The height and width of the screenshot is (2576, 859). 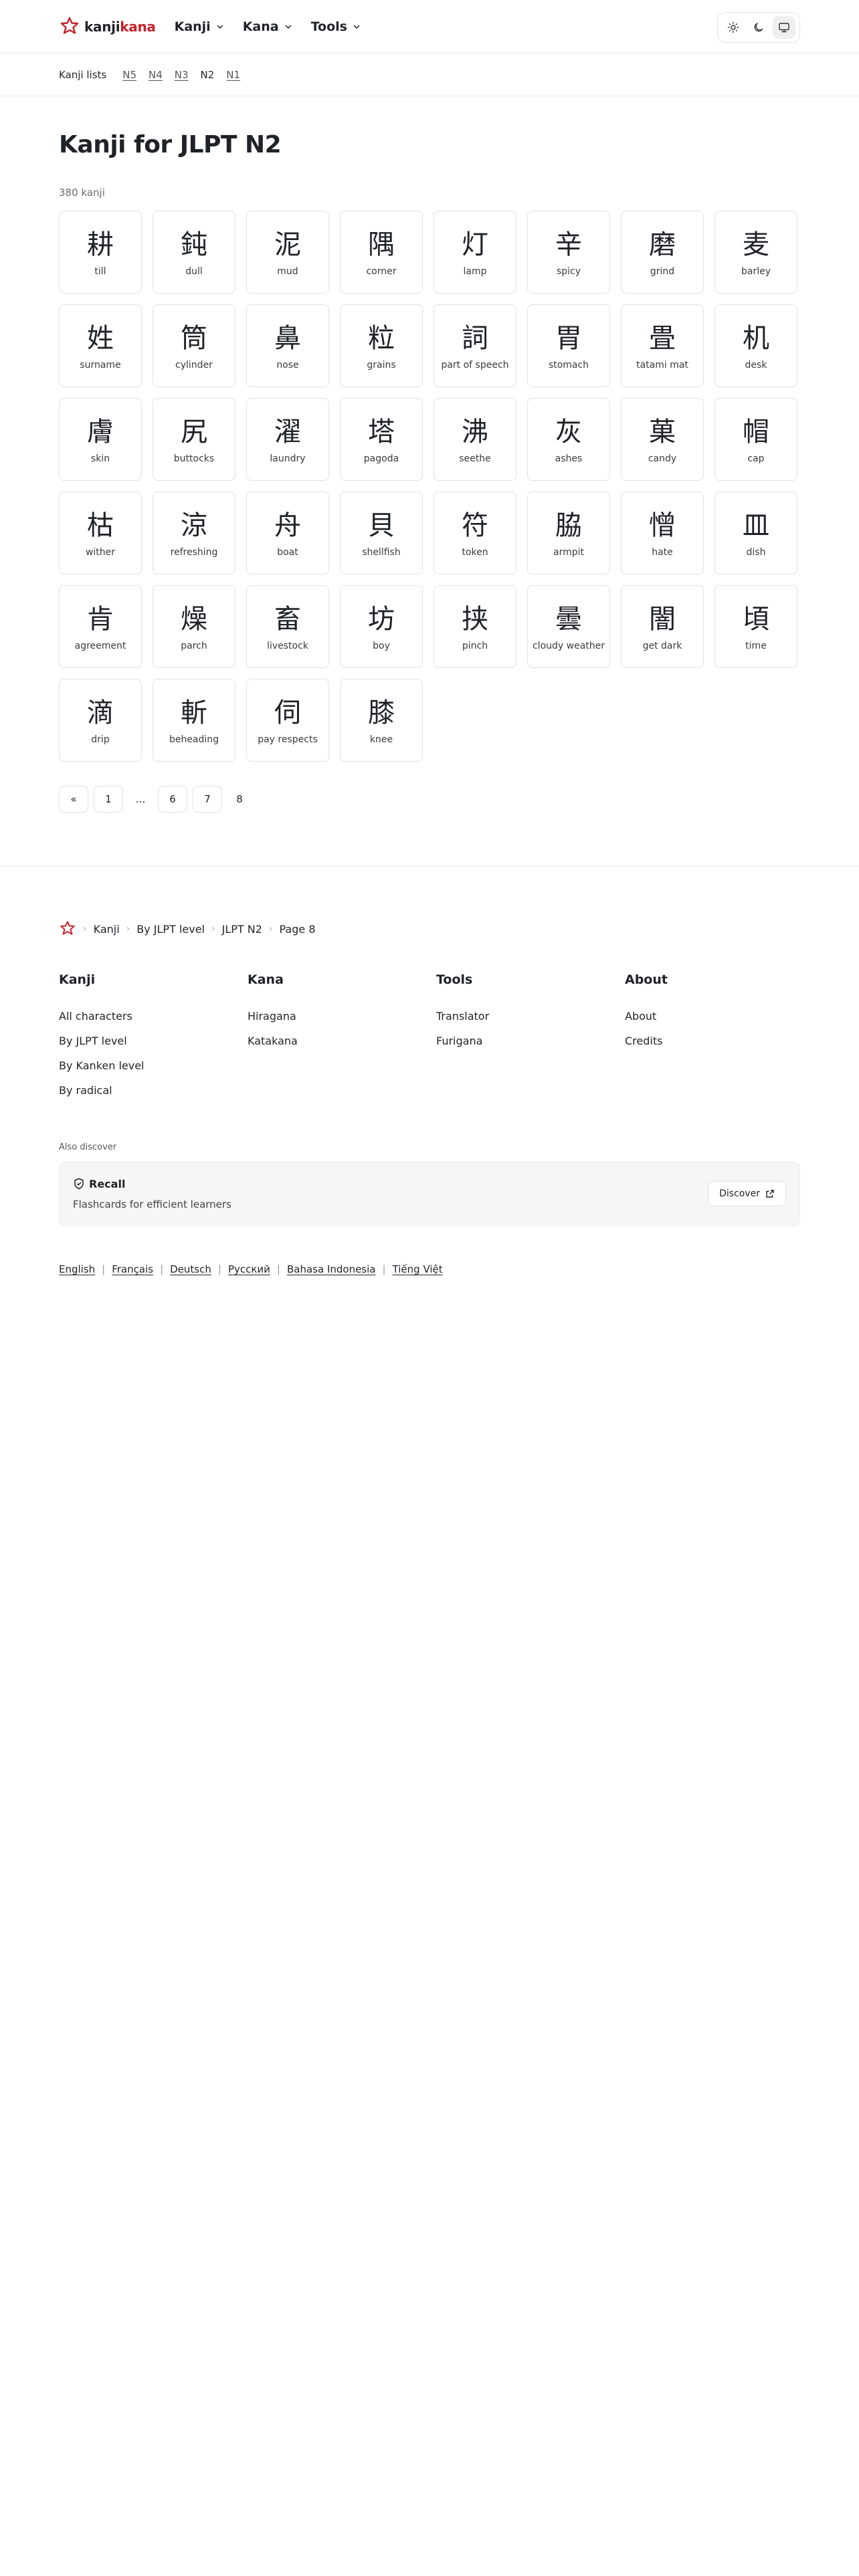 I want to click on kanji-character: 耕, so click(x=101, y=245).